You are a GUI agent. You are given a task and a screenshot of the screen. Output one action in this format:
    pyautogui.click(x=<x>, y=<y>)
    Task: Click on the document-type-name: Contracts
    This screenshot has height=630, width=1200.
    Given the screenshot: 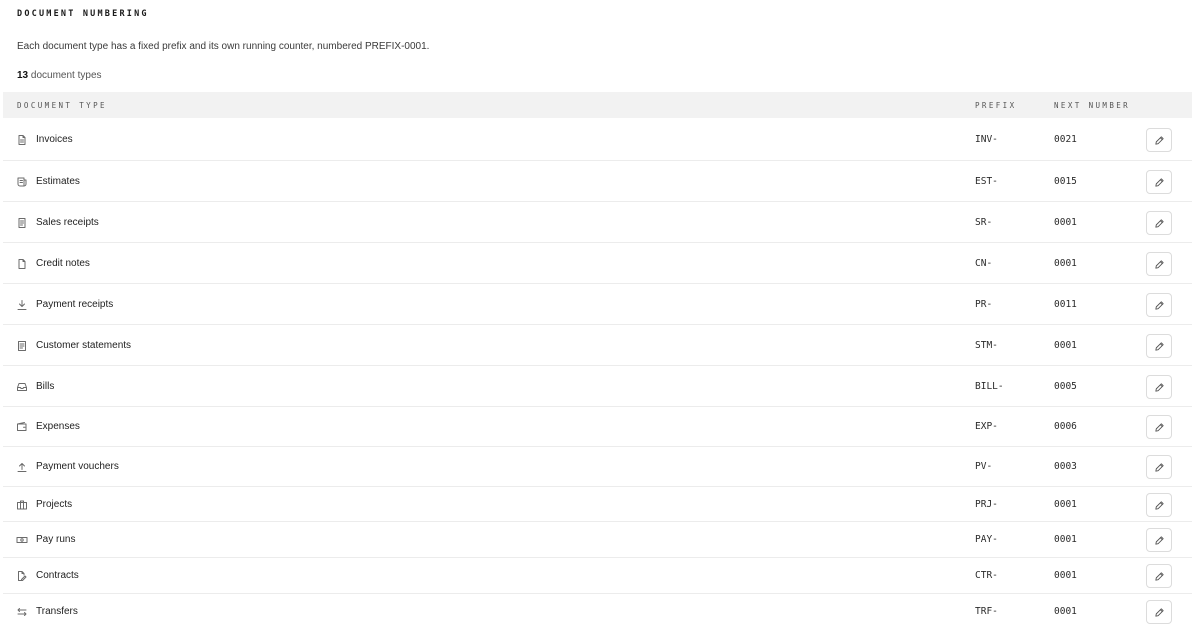 What is the action you would take?
    pyautogui.click(x=57, y=575)
    